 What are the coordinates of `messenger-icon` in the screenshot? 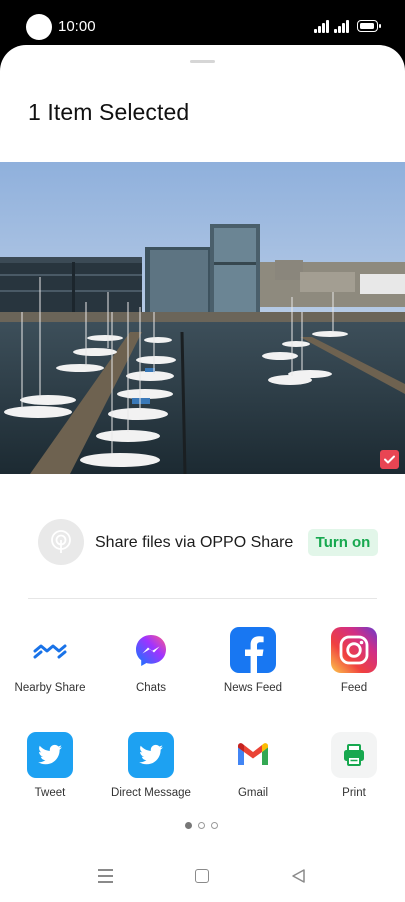 It's located at (151, 650).